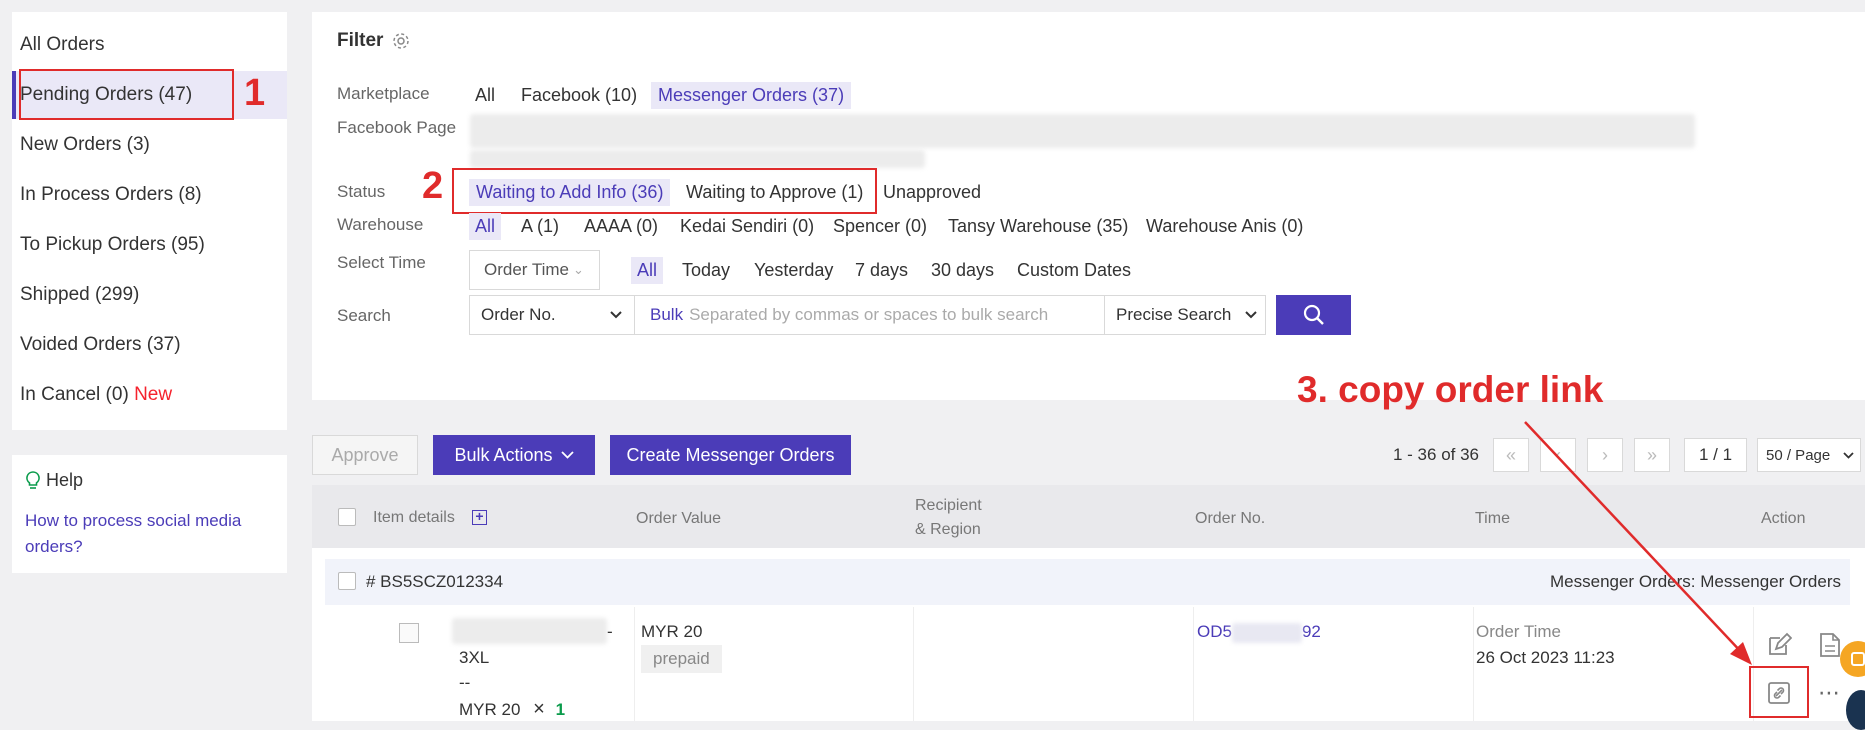 This screenshot has height=730, width=1865. Describe the element at coordinates (1855, 710) in the screenshot. I see `support-avatar-icon` at that location.